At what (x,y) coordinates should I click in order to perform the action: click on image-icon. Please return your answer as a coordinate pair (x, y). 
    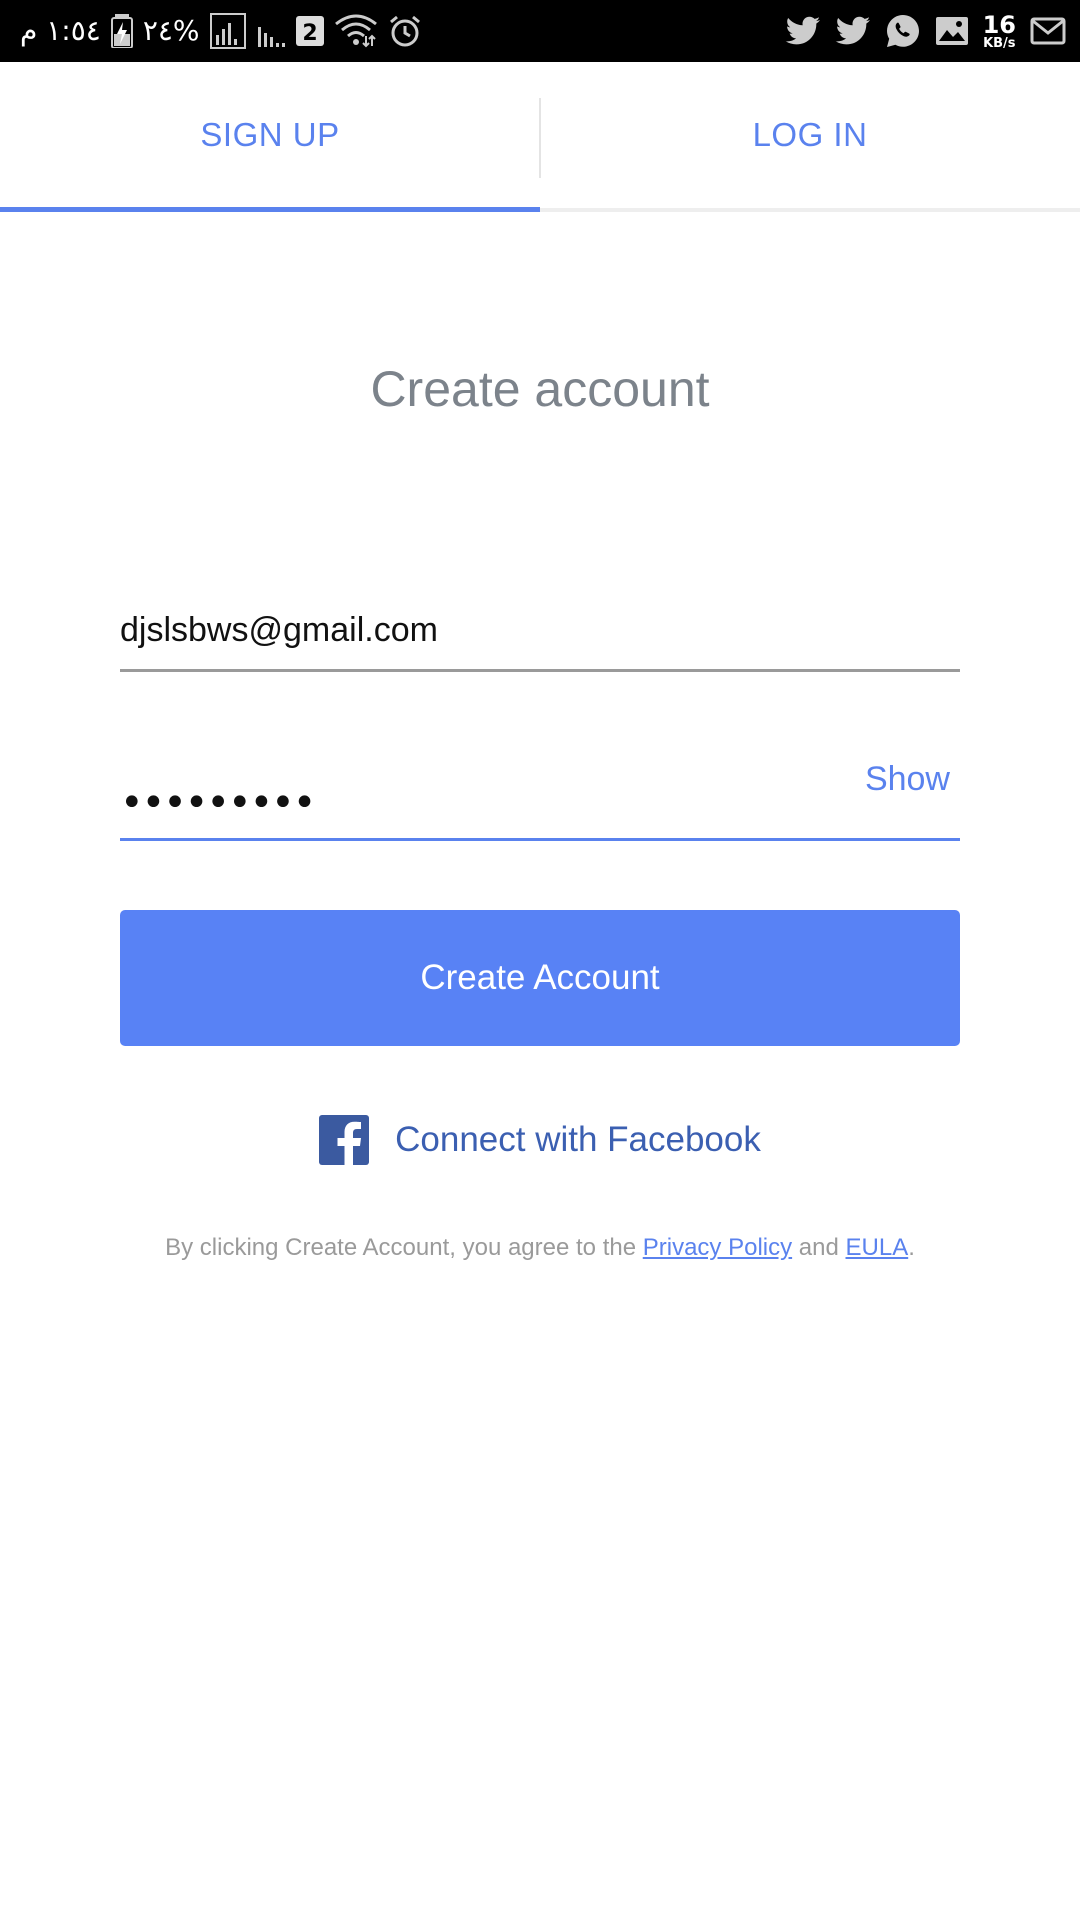
    Looking at the image, I should click on (952, 31).